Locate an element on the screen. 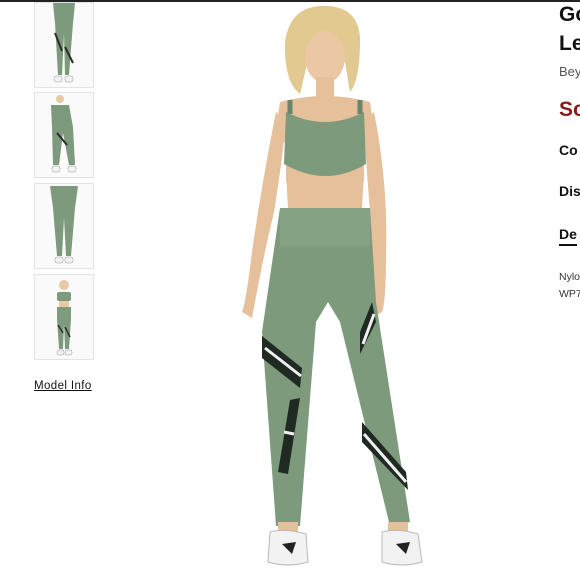 The height and width of the screenshot is (580, 580). product-title-line-1: Go is located at coordinates (569, 14).